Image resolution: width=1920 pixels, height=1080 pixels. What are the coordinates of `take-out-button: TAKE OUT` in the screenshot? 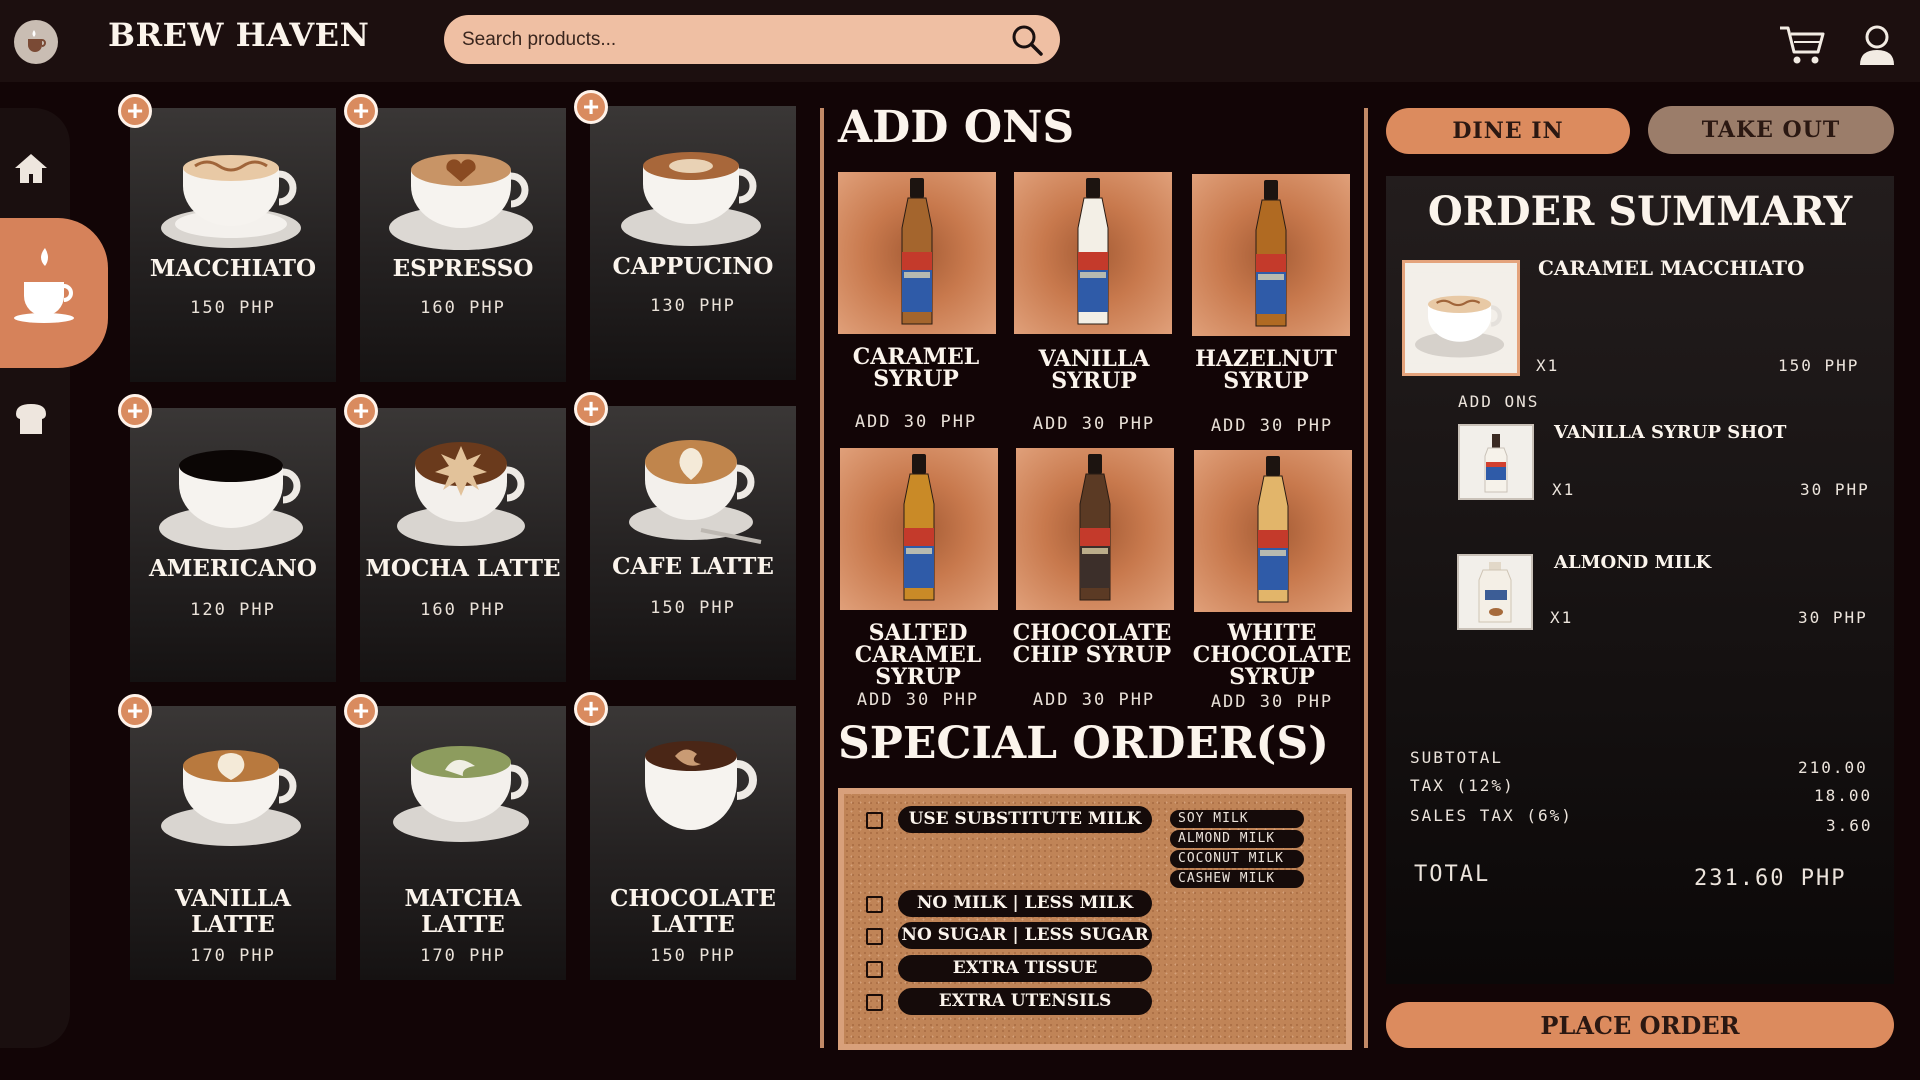 It's located at (1771, 130).